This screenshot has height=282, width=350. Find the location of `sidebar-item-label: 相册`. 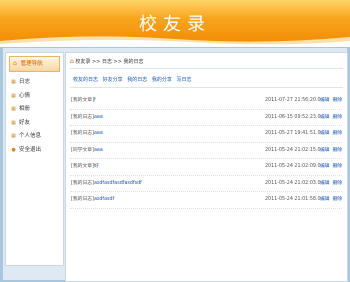

sidebar-item-label: 相册 is located at coordinates (25, 109).